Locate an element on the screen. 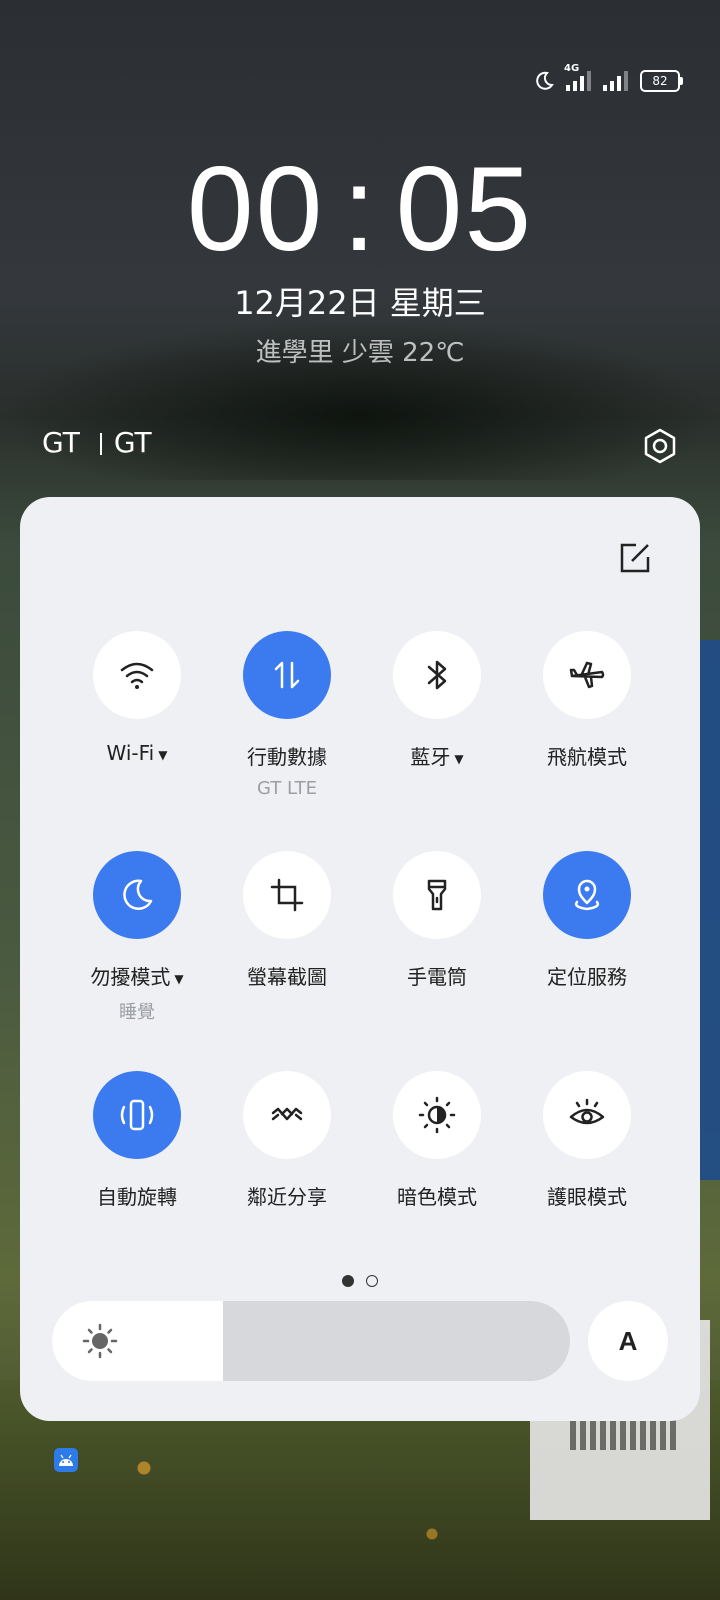 Image resolution: width=720 pixels, height=1600 pixels. android-notification-icon is located at coordinates (66, 1460).